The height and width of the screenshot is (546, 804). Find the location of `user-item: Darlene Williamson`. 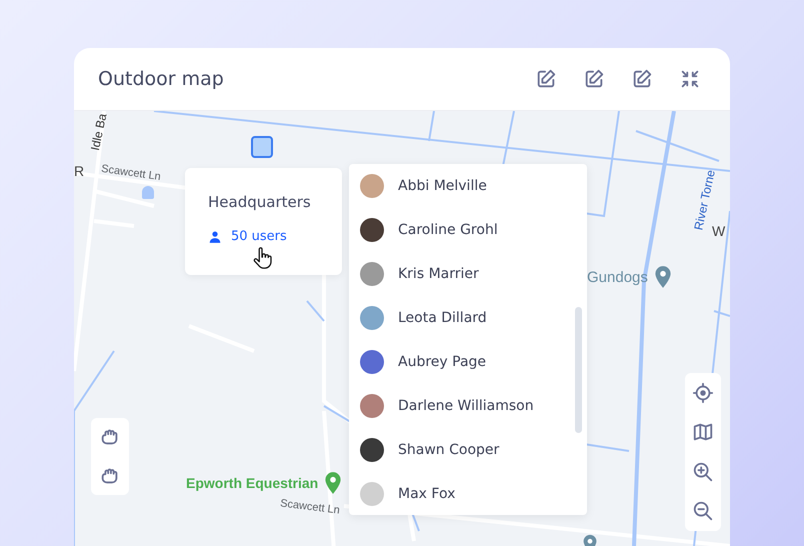

user-item: Darlene Williamson is located at coordinates (473, 406).